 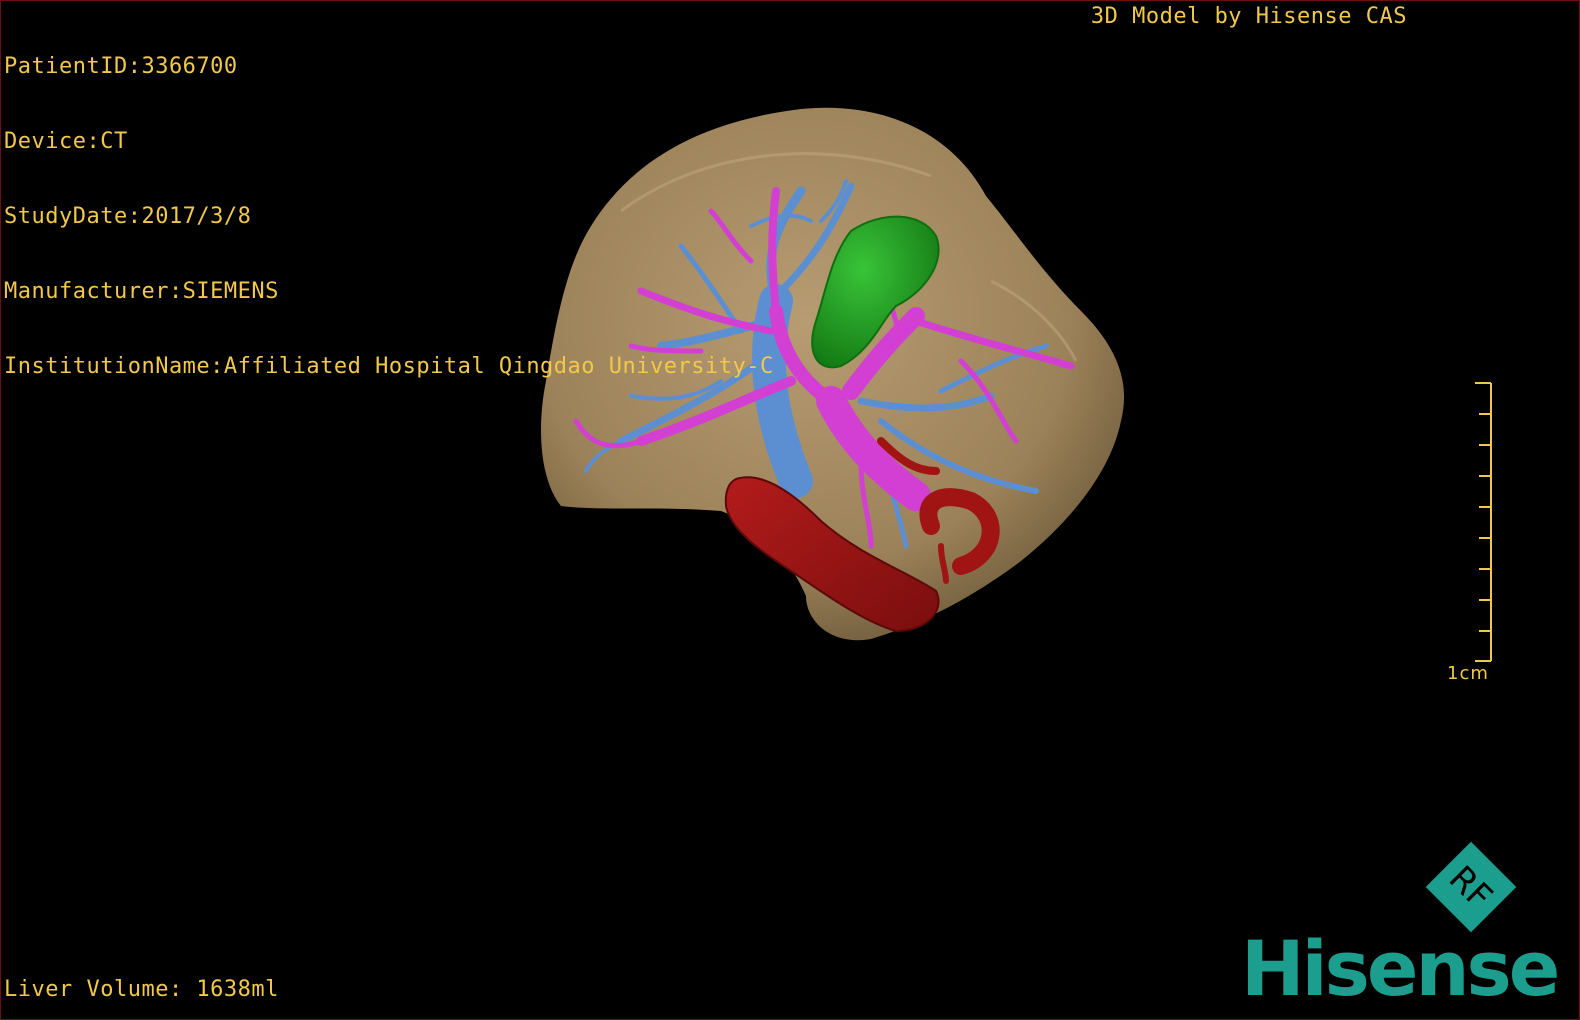 What do you see at coordinates (1483, 522) in the screenshot?
I see `scale-bar` at bounding box center [1483, 522].